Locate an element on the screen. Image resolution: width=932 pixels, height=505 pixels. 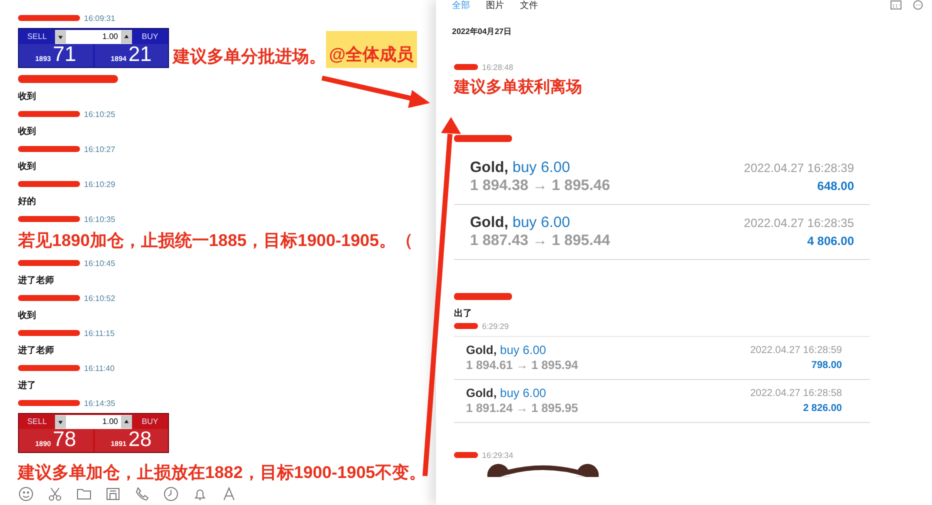
message-time: 16:29:34 is located at coordinates (498, 455).